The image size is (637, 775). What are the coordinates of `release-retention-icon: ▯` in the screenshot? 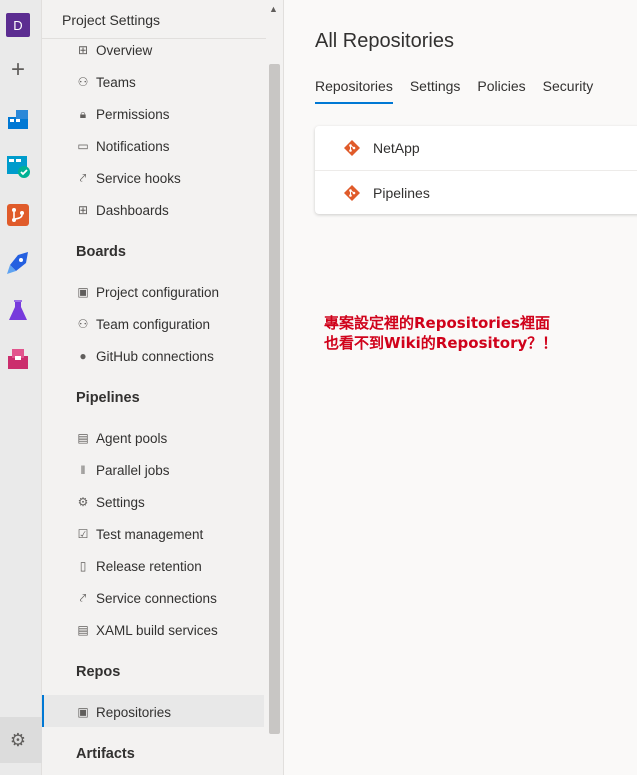 It's located at (83, 566).